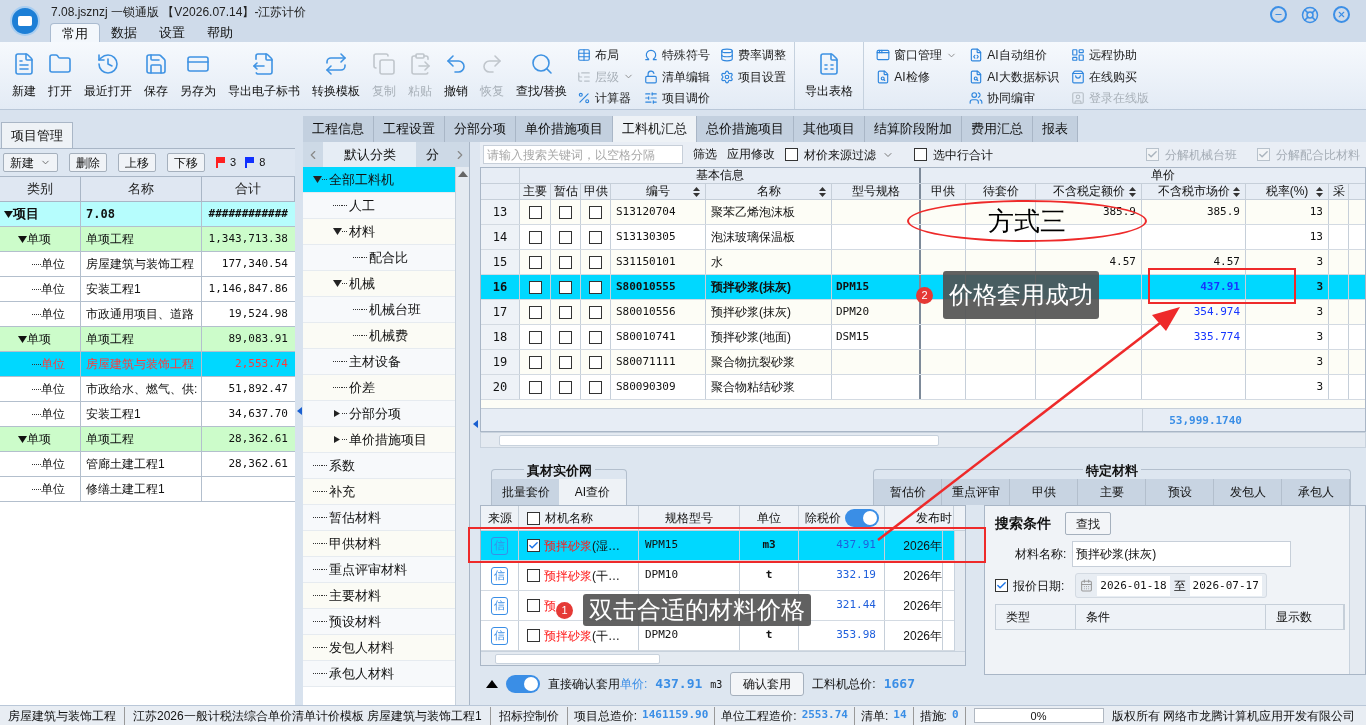  Describe the element at coordinates (147, 414) in the screenshot. I see `tree-row: 单位 安装工程1 34,637.70` at that location.